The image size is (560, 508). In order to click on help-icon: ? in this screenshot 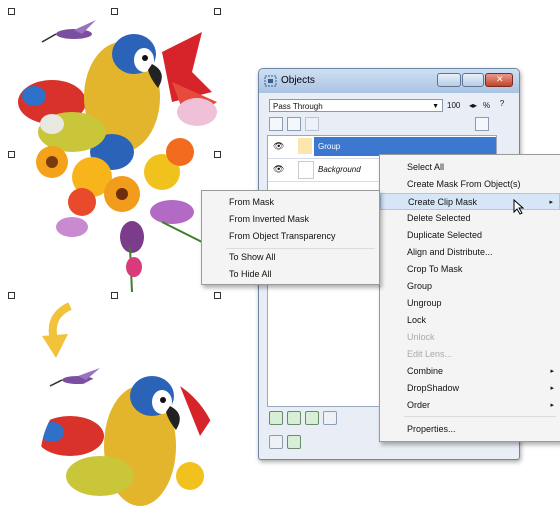, I will do `click(502, 104)`.